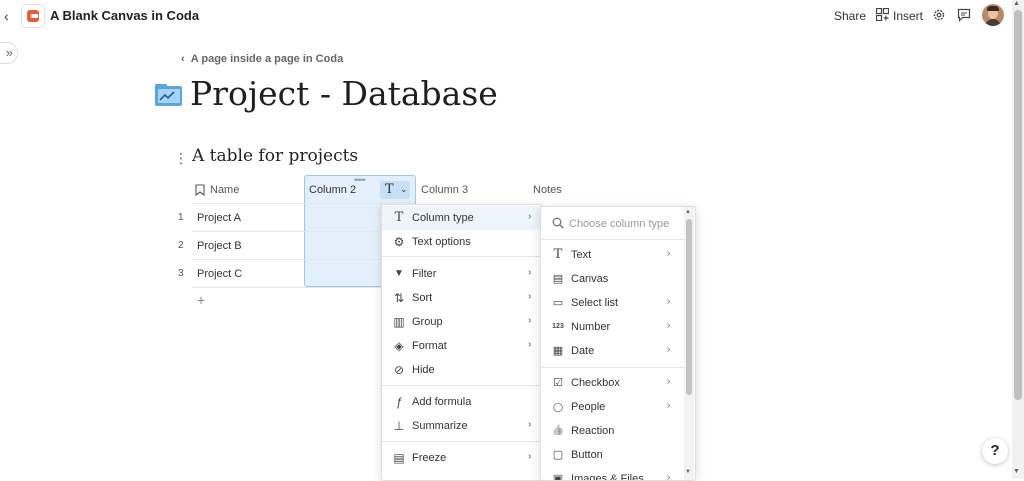 This screenshot has height=481, width=1024. What do you see at coordinates (9, 53) in the screenshot?
I see `expand-sidebar-icon: »` at bounding box center [9, 53].